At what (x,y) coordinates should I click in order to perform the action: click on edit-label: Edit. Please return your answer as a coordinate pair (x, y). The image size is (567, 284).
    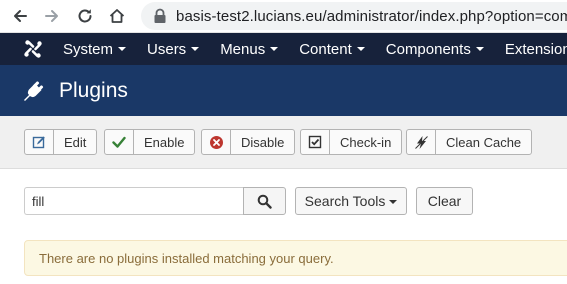
    Looking at the image, I should click on (75, 142).